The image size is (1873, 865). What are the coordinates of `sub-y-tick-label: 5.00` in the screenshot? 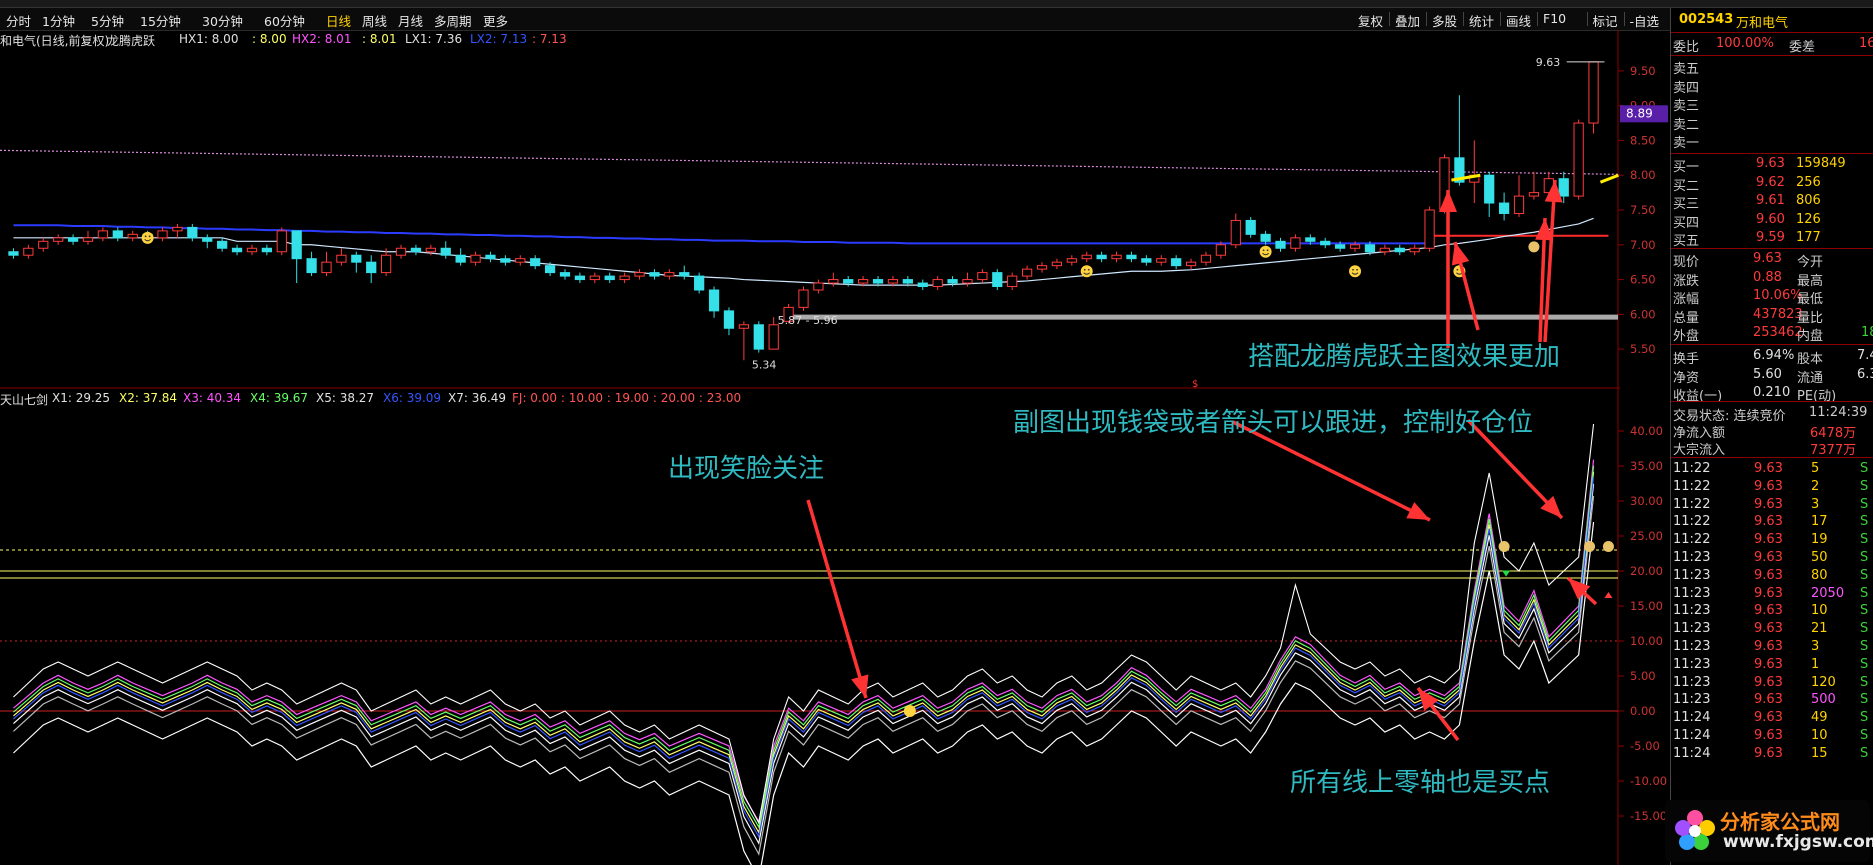 It's located at (1643, 676).